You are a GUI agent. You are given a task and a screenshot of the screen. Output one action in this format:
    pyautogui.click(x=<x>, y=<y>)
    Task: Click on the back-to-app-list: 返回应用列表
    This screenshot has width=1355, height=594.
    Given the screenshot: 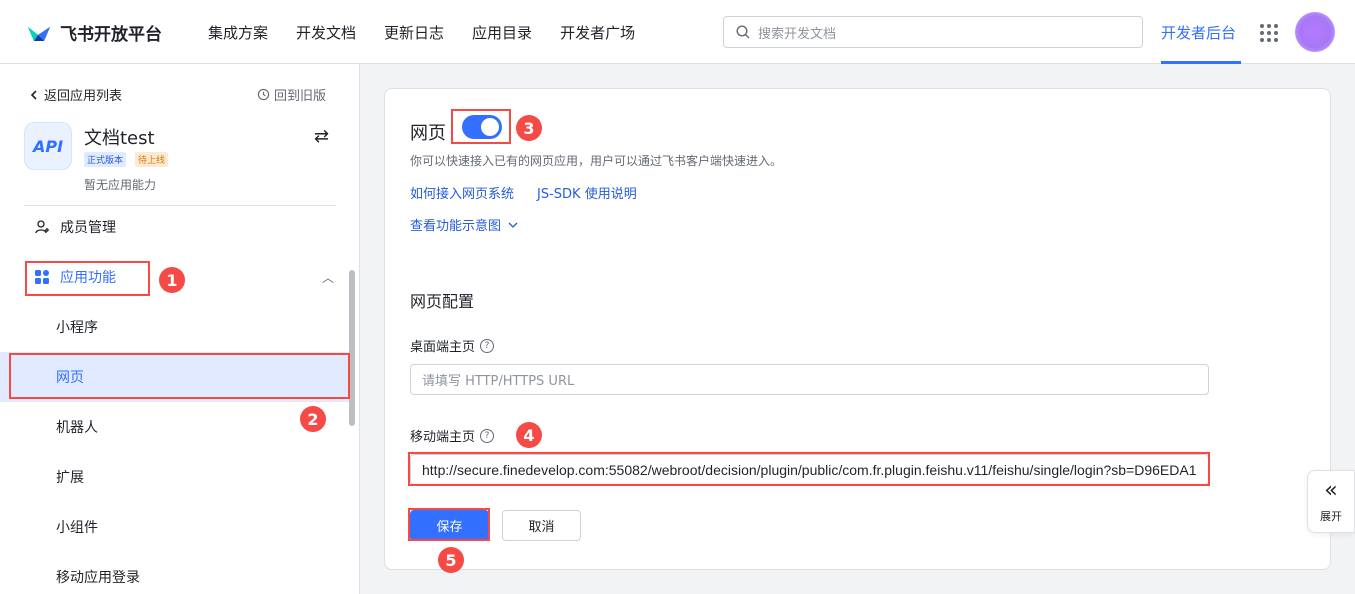 What is the action you would take?
    pyautogui.click(x=75, y=94)
    